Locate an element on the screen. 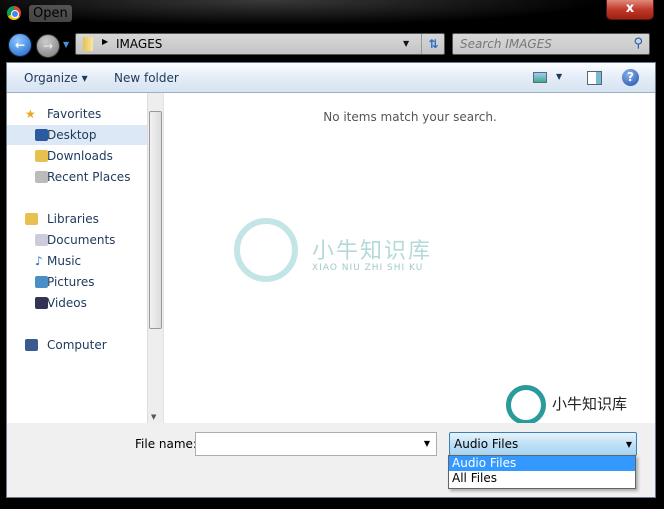 The width and height of the screenshot is (664, 509). watermark-text-small: 小牛知识库 is located at coordinates (590, 404).